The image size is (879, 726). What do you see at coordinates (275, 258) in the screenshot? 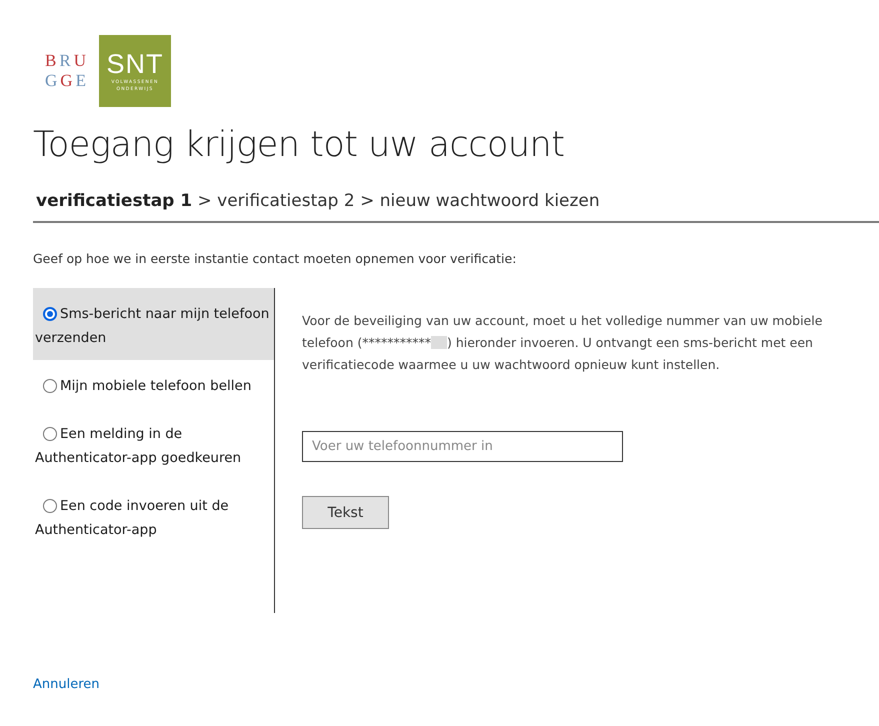
I see `instruction-text: Geef op hoe we in eerste instantie contact moeten opnemen voor verificatie:` at bounding box center [275, 258].